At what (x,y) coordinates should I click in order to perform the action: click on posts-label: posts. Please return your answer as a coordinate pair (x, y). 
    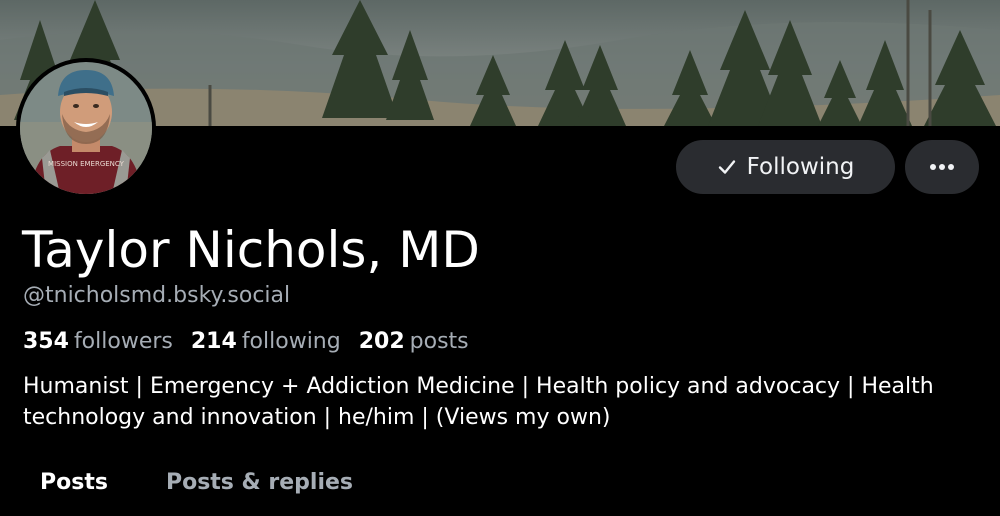
    Looking at the image, I should click on (439, 341).